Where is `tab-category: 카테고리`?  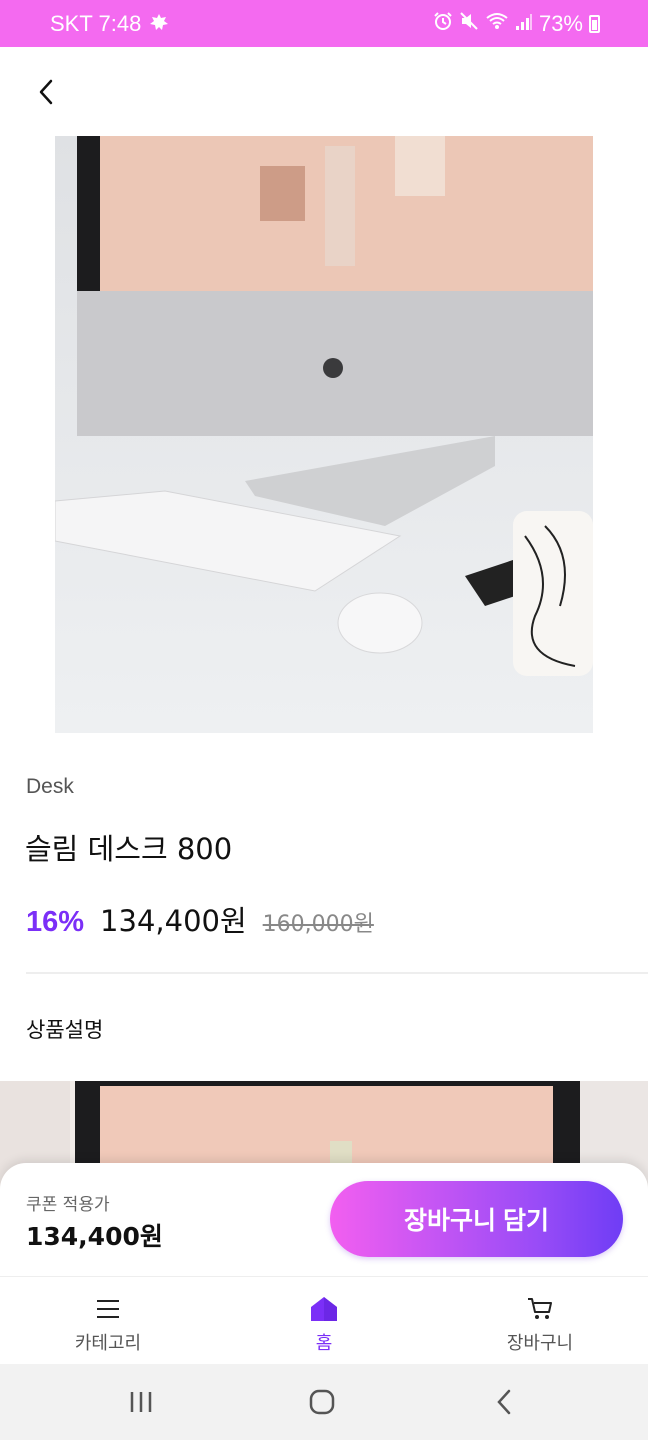
tab-category: 카테고리 is located at coordinates (108, 1321).